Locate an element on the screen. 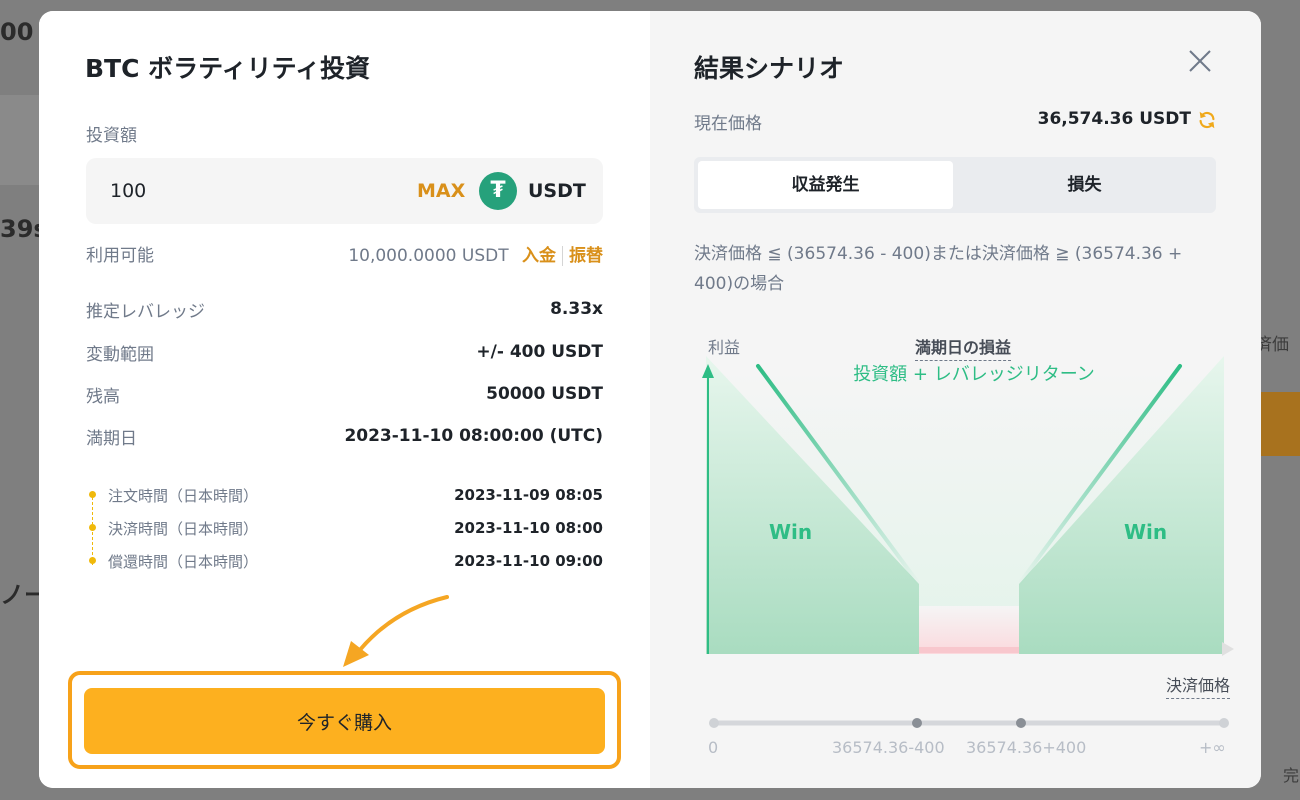 The height and width of the screenshot is (800, 1300). current-price-value: 36,574.36 USDT is located at coordinates (1114, 119).